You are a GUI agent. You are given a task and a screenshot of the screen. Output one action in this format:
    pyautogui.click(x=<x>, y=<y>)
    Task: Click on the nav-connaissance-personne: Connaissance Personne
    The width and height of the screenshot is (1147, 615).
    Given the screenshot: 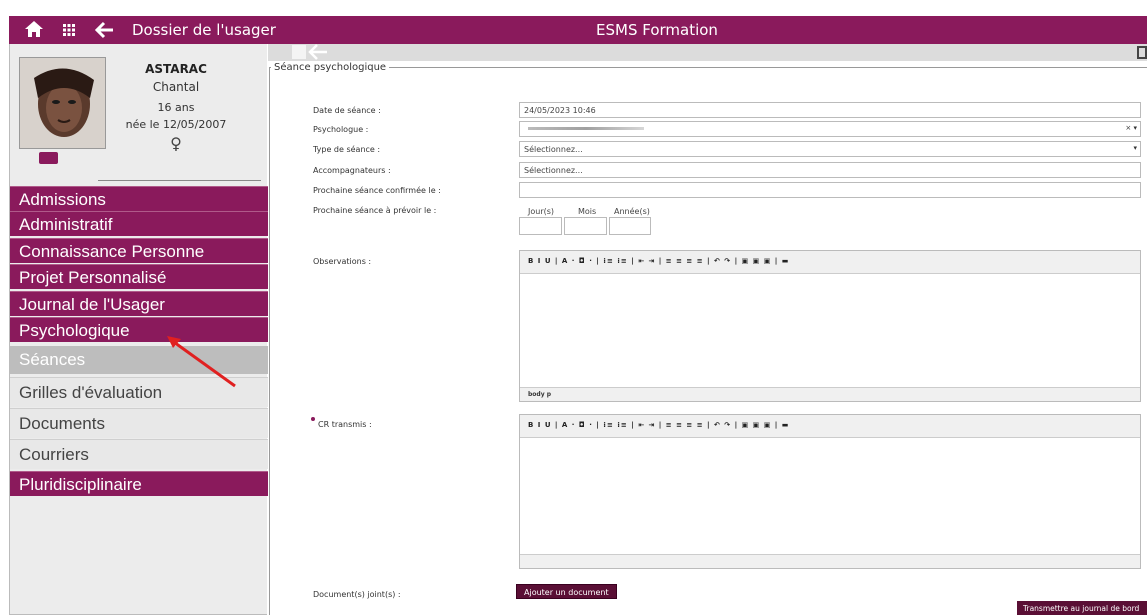 What is the action you would take?
    pyautogui.click(x=139, y=250)
    